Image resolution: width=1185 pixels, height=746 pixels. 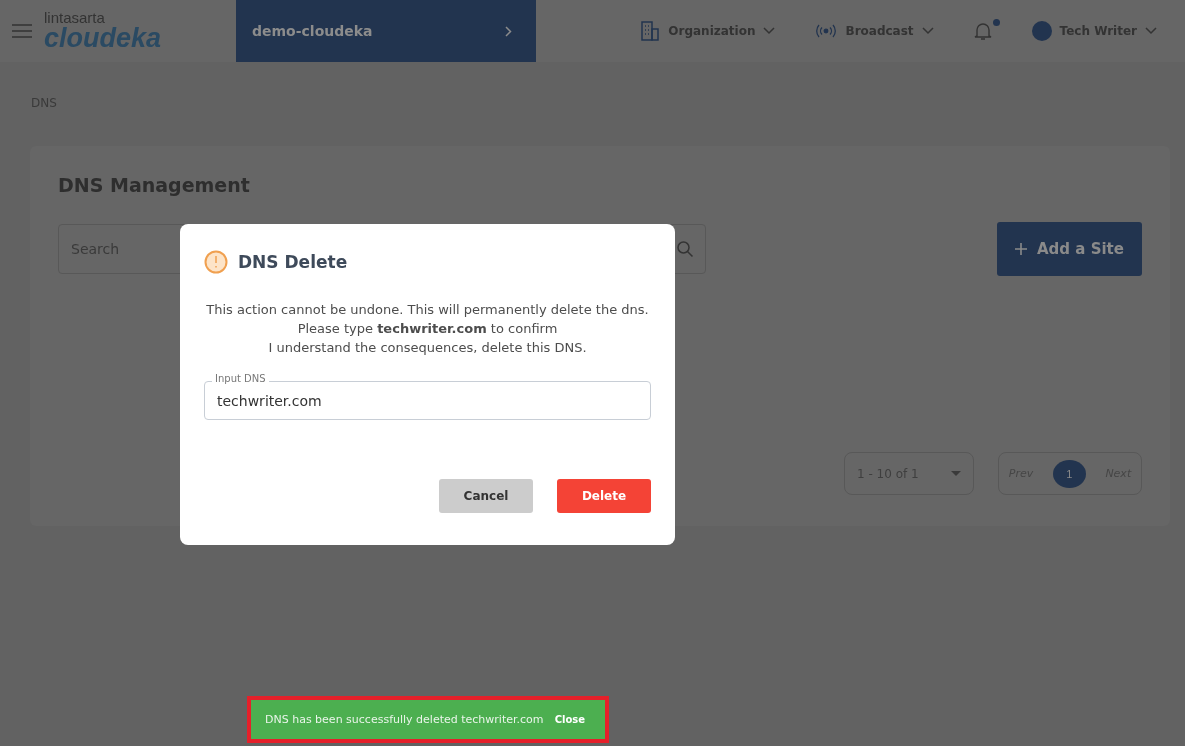 I want to click on dialog-message: This action cannot be undone. This will permanently delete the dns., so click(x=427, y=310).